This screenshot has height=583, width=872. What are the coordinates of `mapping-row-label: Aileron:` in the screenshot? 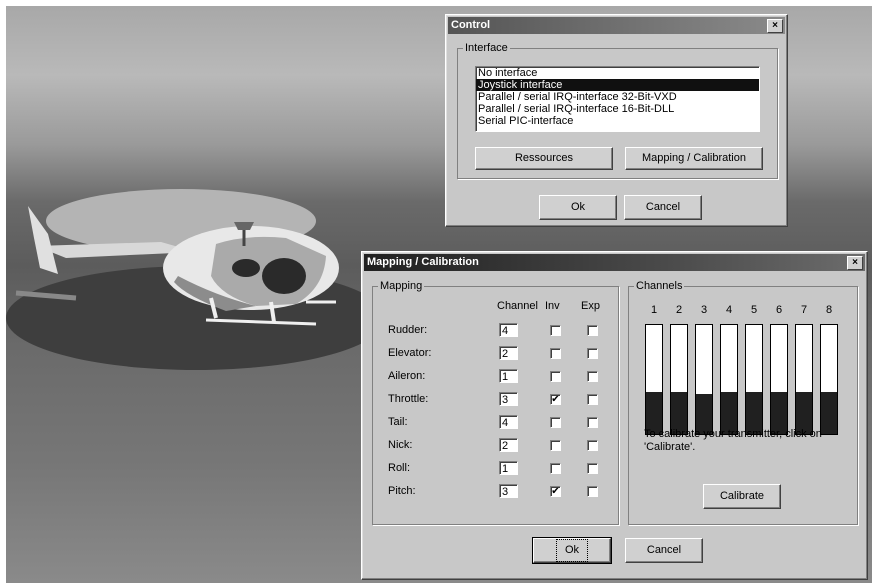 It's located at (407, 376).